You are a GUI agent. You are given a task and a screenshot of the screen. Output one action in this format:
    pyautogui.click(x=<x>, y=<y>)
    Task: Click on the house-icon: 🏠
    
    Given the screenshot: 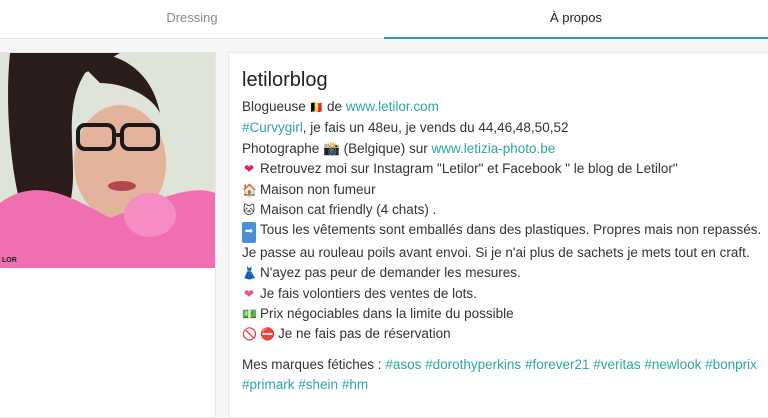 What is the action you would take?
    pyautogui.click(x=249, y=189)
    